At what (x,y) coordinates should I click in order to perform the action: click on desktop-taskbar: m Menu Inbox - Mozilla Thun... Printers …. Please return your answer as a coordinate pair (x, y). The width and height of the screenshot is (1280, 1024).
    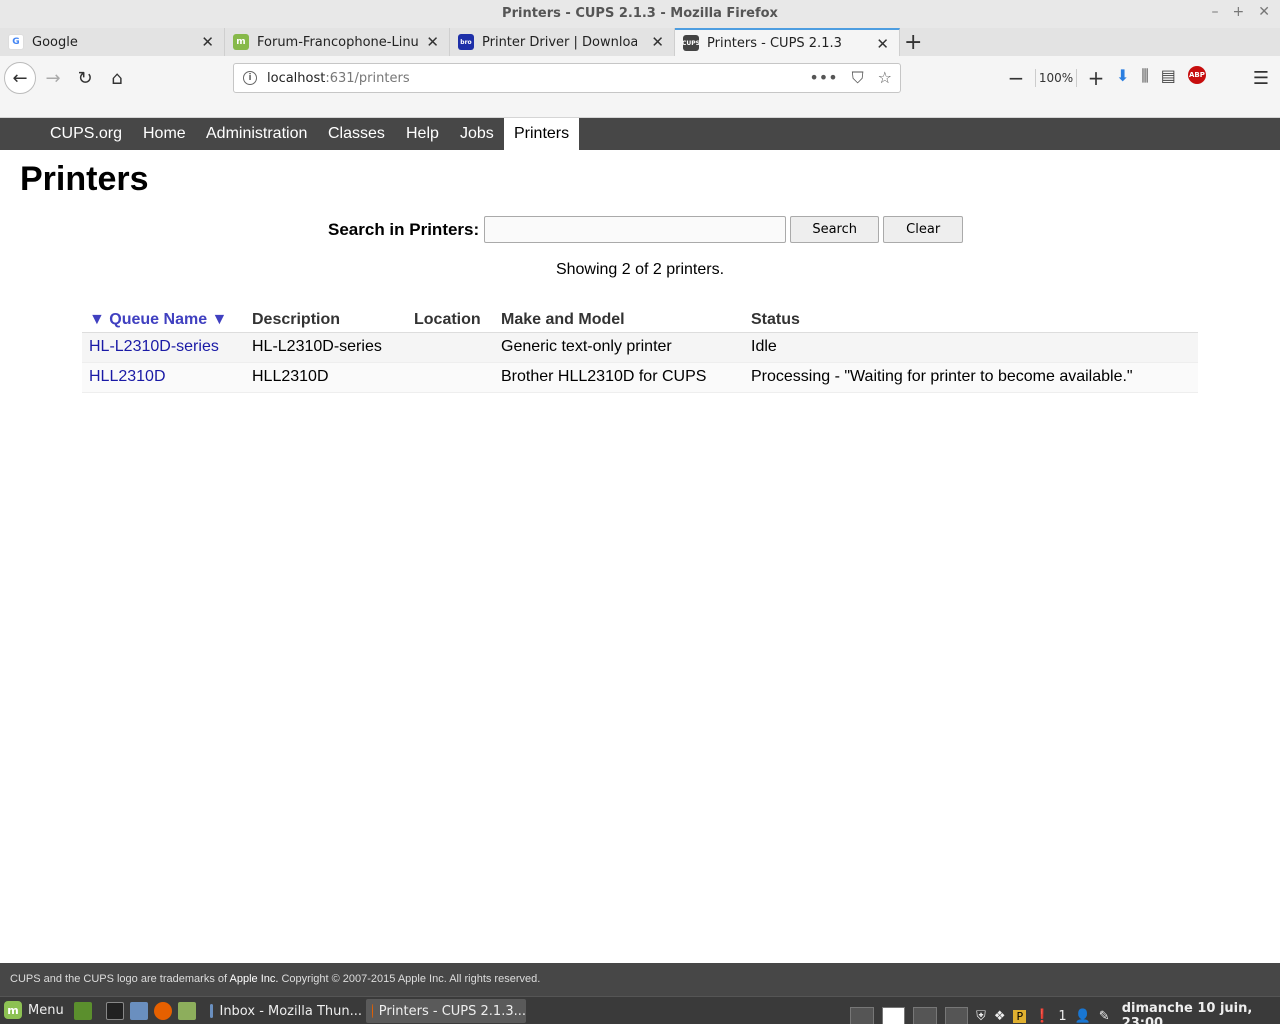
    Looking at the image, I should click on (640, 1010).